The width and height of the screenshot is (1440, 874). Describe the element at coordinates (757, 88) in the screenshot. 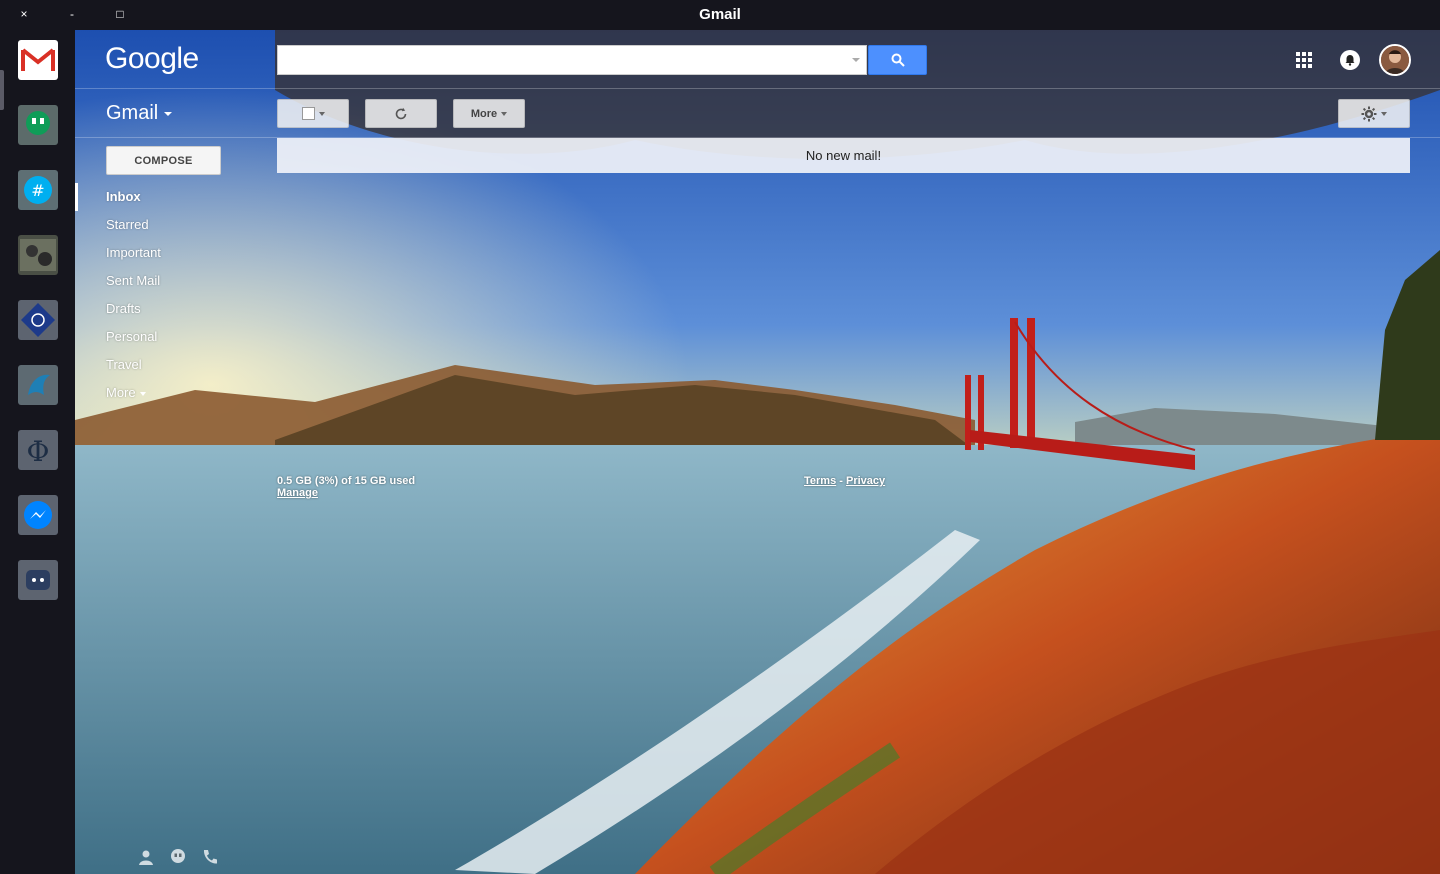

I see `header-divider` at that location.